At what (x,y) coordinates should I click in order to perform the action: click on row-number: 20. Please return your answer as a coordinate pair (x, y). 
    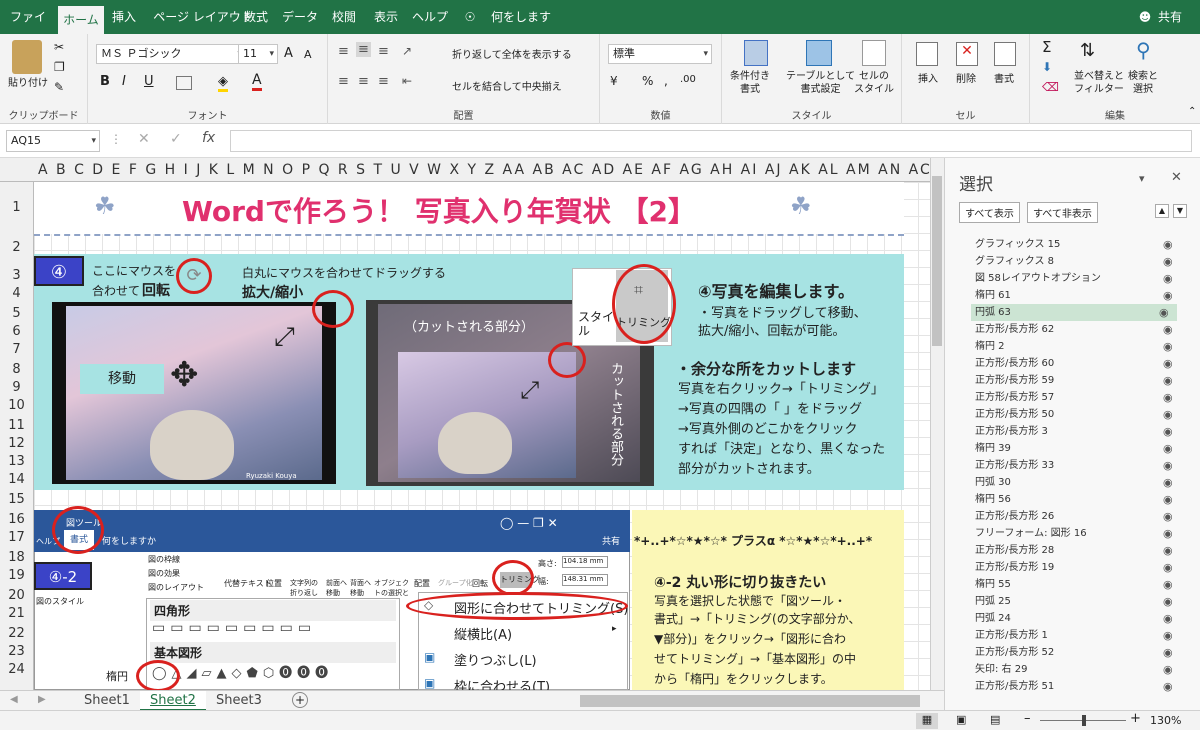
    Looking at the image, I should click on (16, 595).